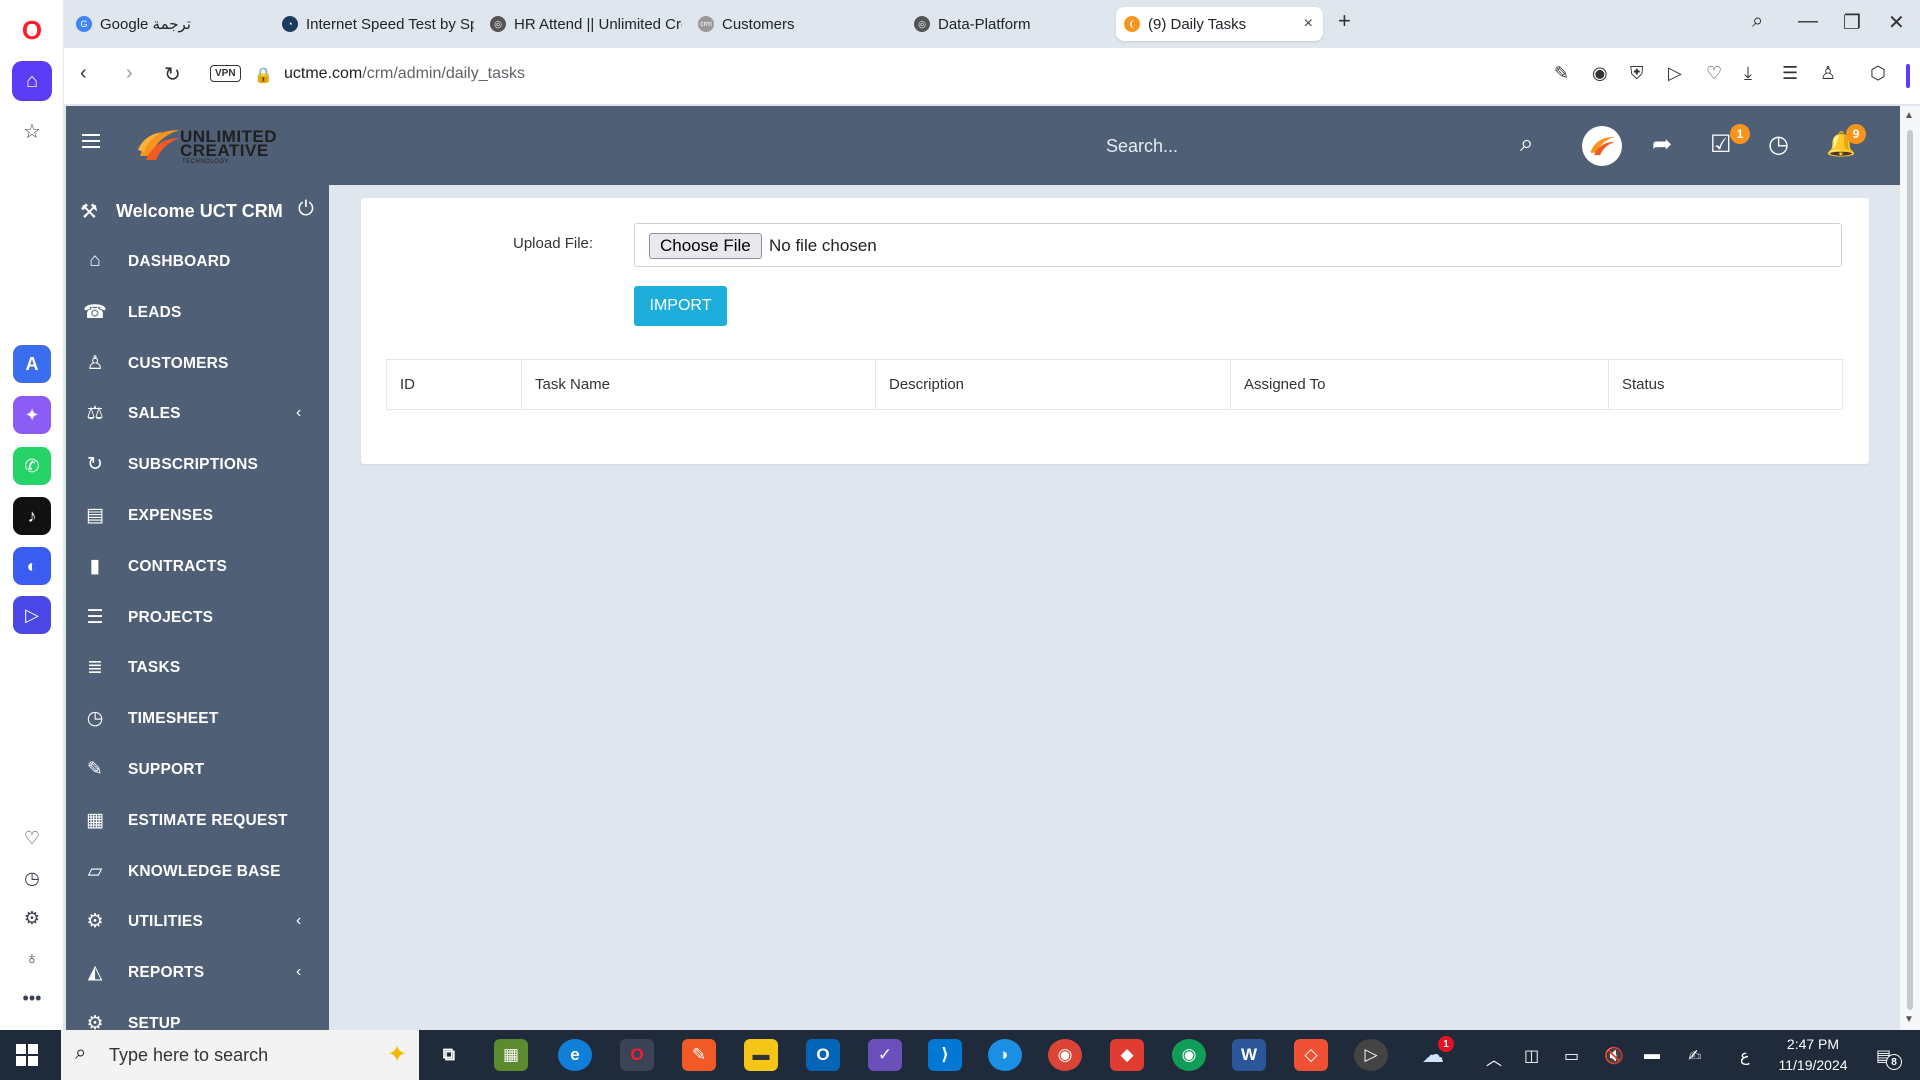 Image resolution: width=1920 pixels, height=1080 pixels. Describe the element at coordinates (1526, 144) in the screenshot. I see `search-icon: ⌕` at that location.